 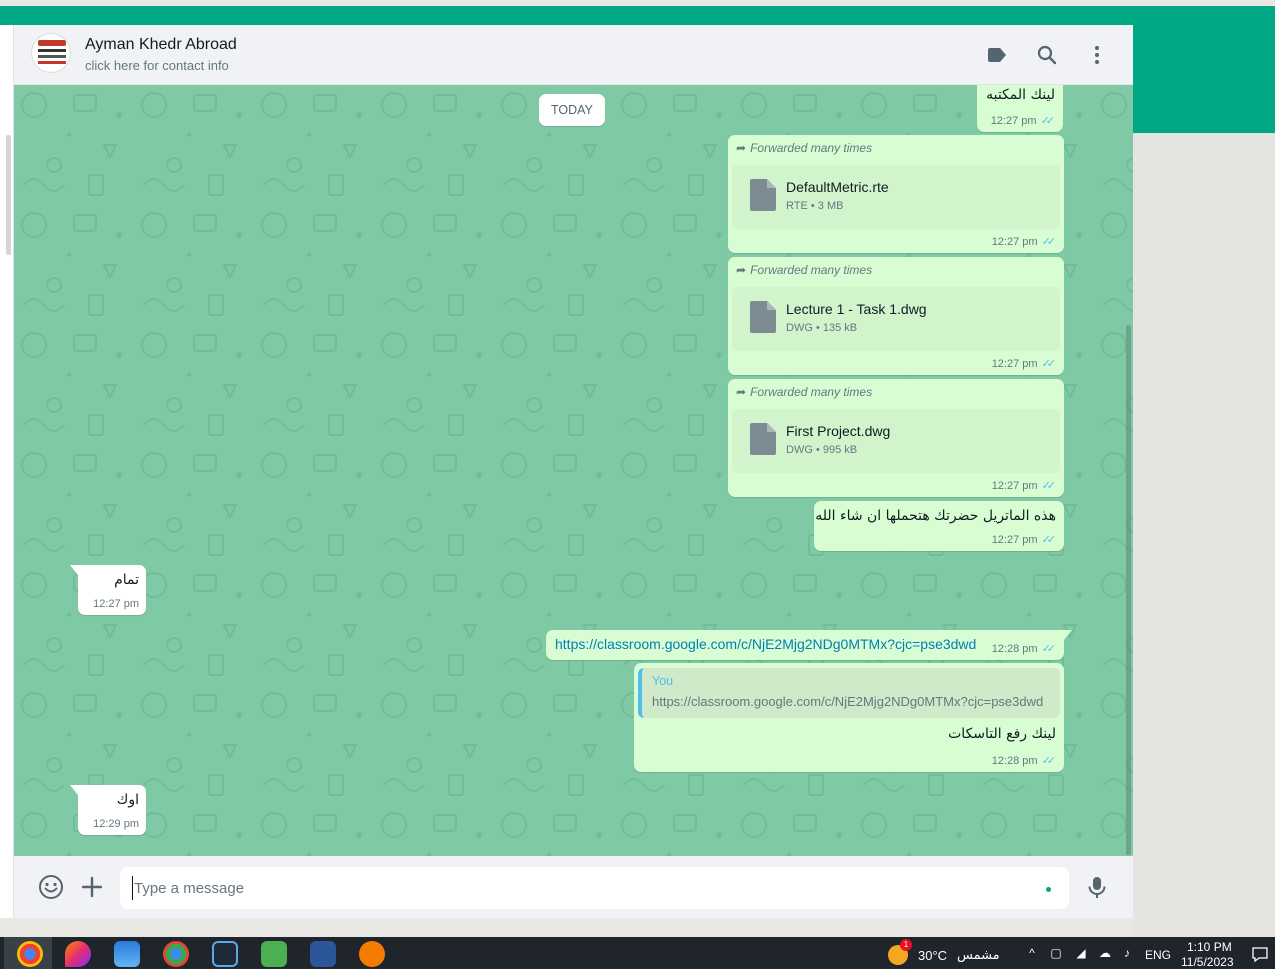 I want to click on search-icon, so click(x=1047, y=55).